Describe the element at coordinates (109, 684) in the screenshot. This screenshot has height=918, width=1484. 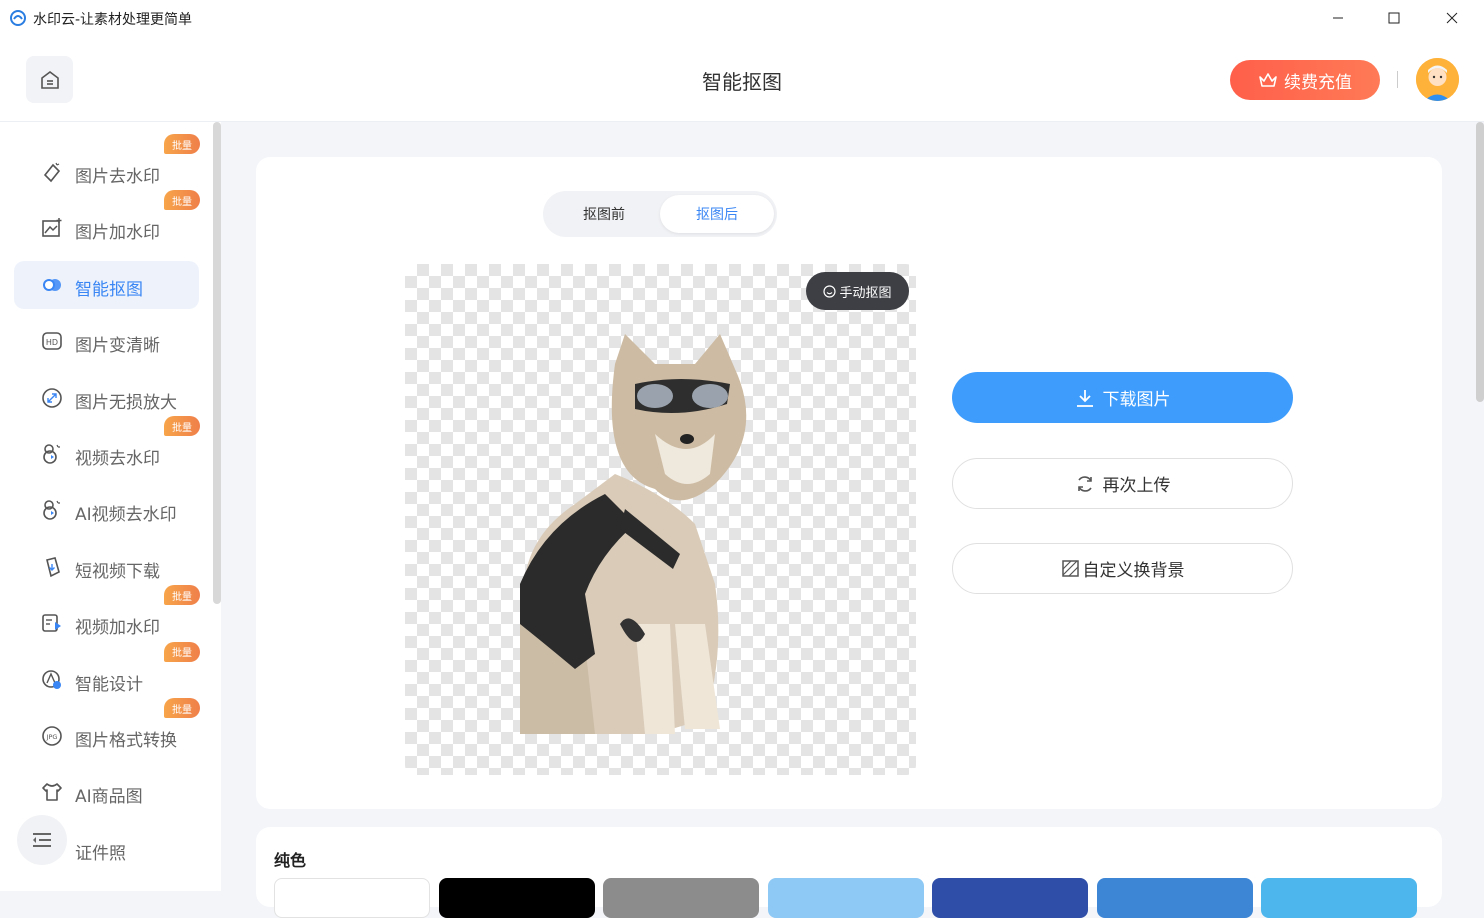
I see `sidebar-item-label: 智能设计` at that location.